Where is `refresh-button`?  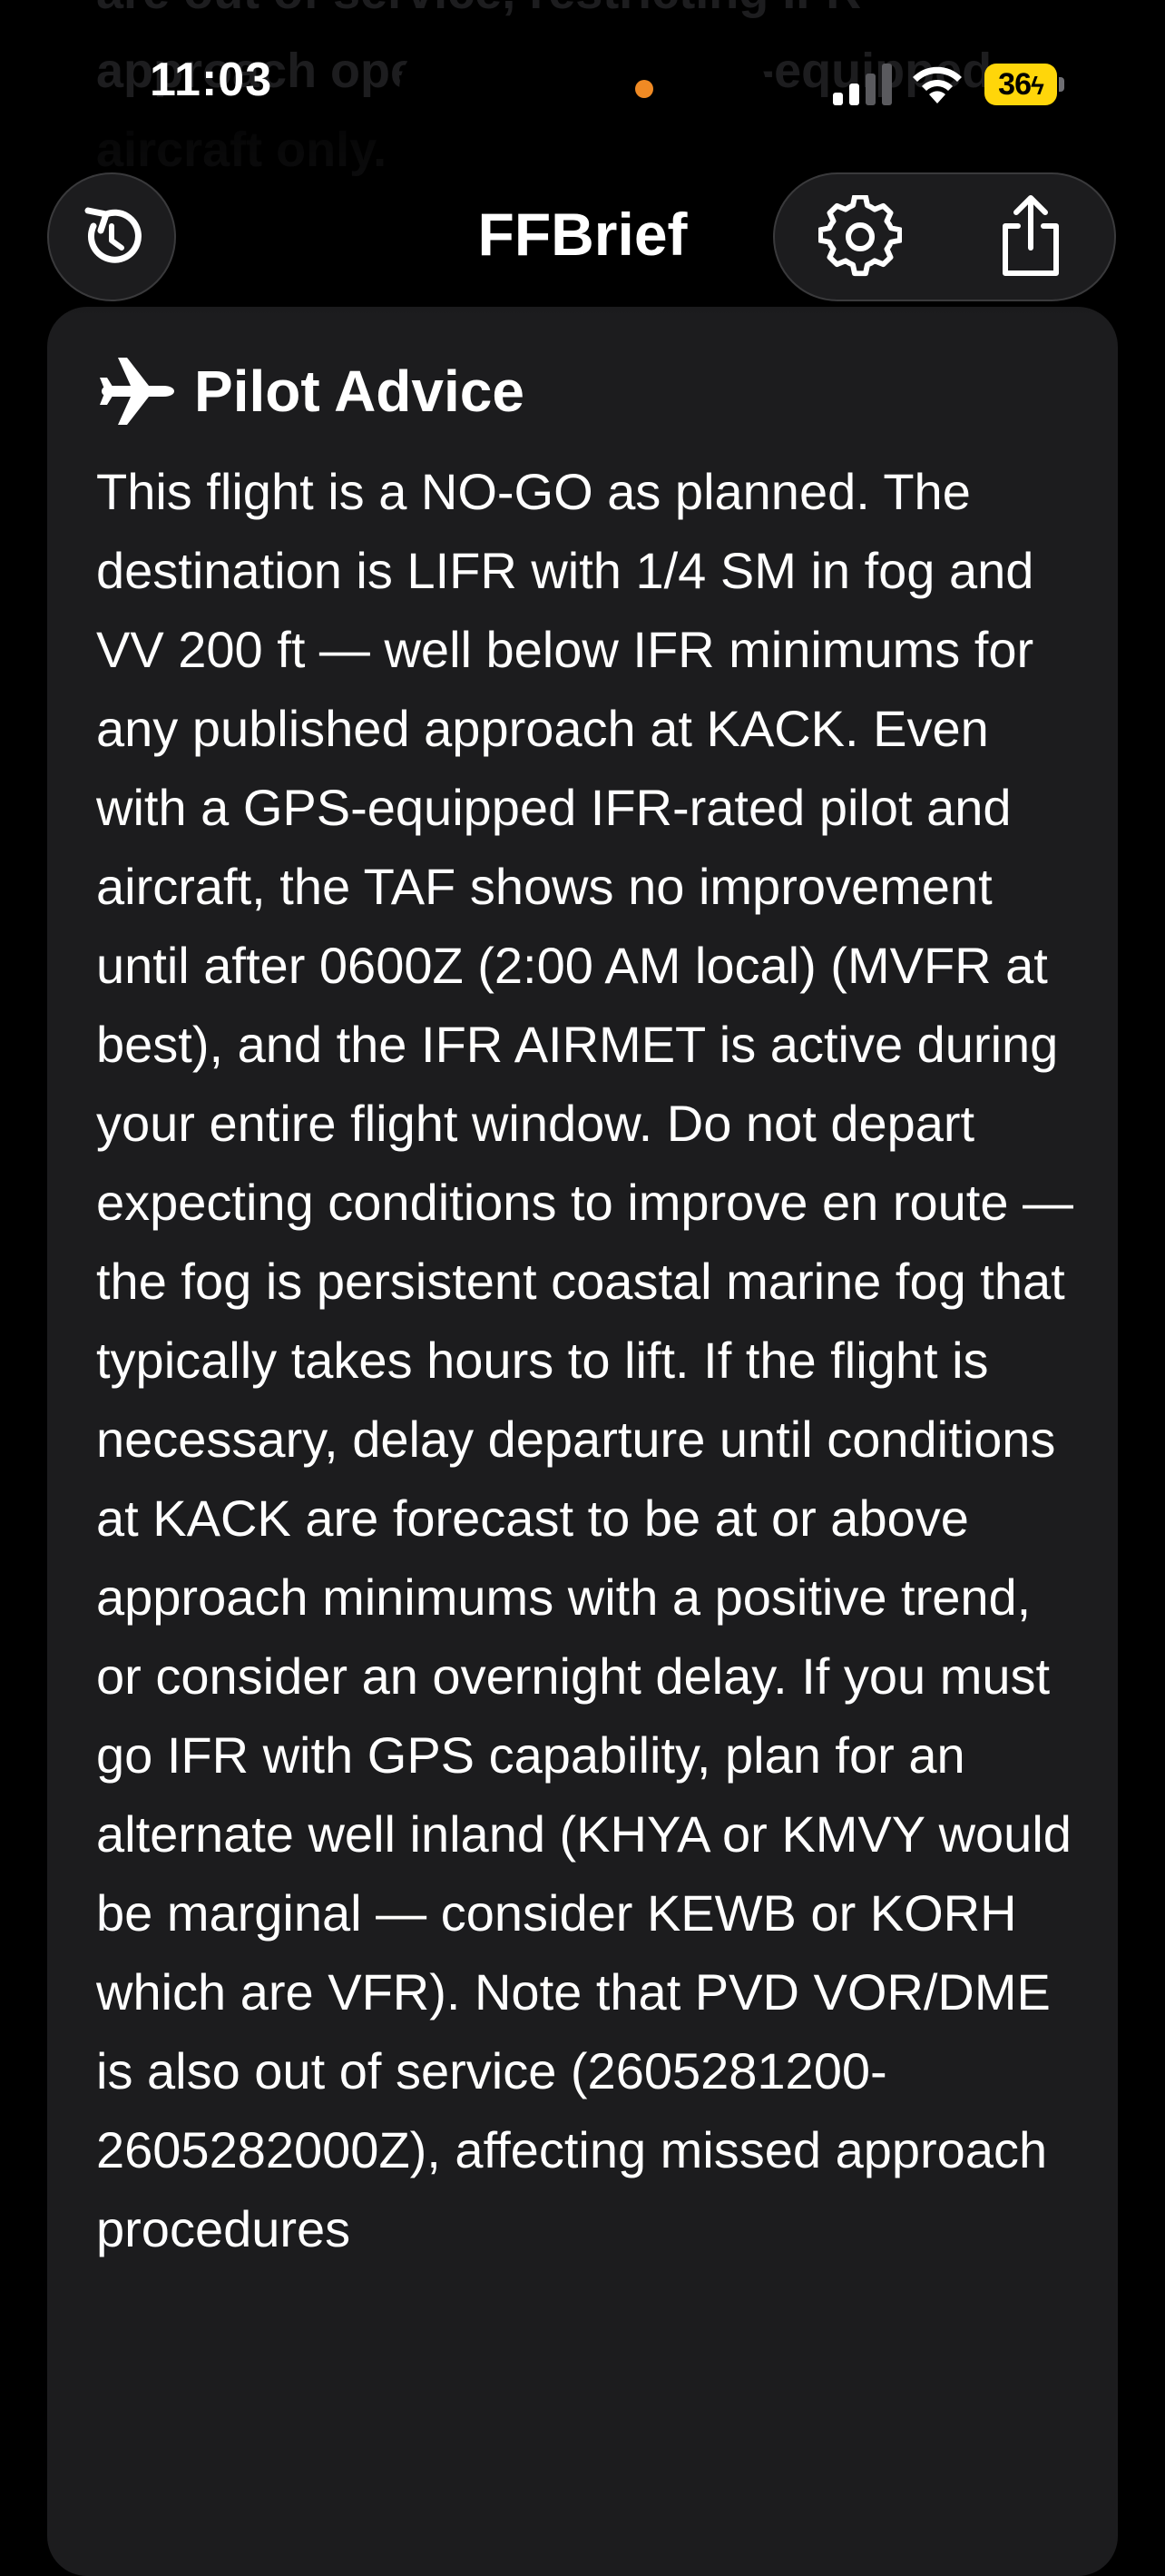
refresh-button is located at coordinates (111, 236).